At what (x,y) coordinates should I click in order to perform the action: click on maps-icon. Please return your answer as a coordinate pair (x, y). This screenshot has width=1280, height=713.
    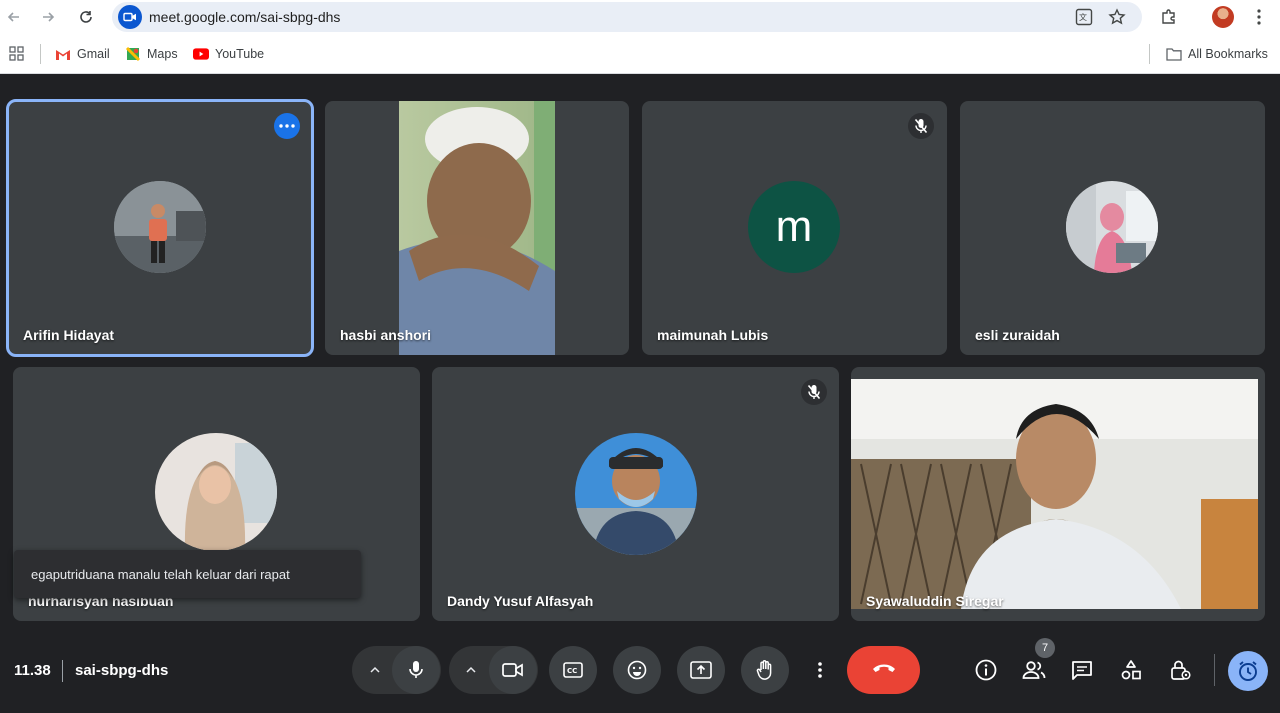
    Looking at the image, I should click on (133, 54).